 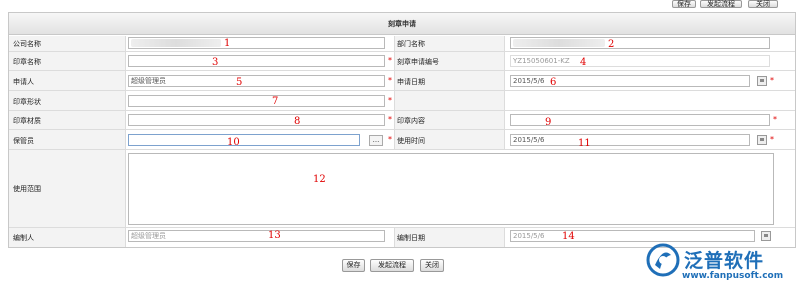 What do you see at coordinates (394, 237) in the screenshot?
I see `col-sep-2b` at bounding box center [394, 237].